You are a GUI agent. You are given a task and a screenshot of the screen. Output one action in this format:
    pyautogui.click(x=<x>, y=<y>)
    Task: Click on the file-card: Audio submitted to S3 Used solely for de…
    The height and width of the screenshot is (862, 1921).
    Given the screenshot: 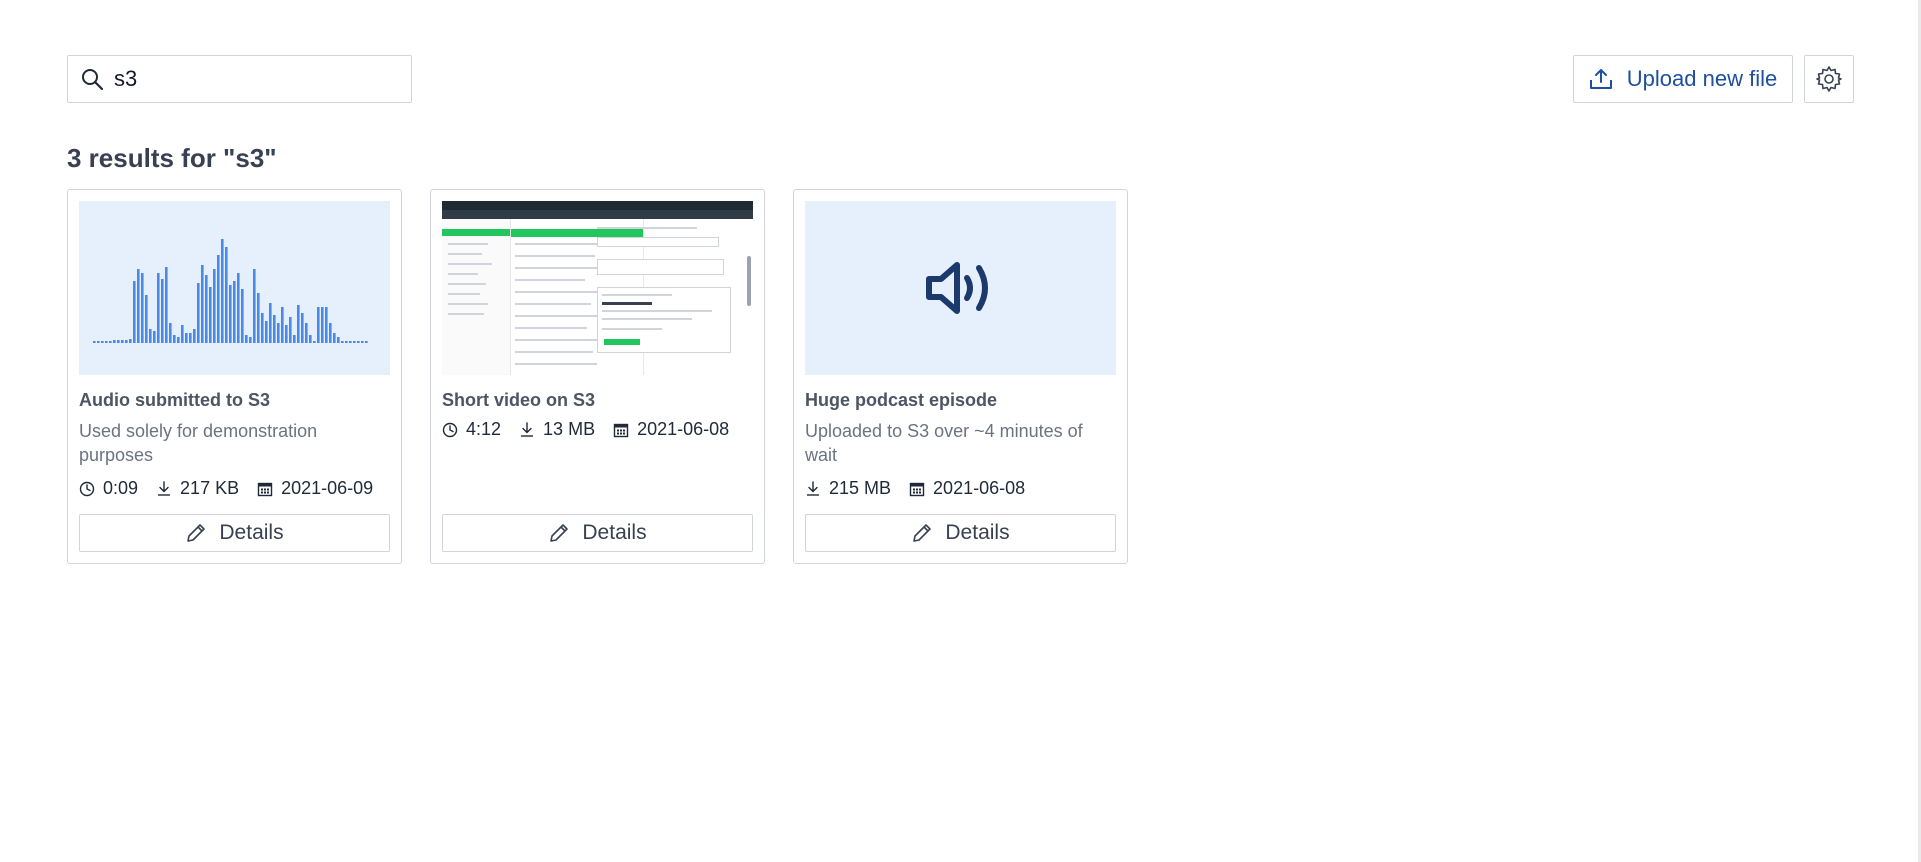 What is the action you would take?
    pyautogui.click(x=234, y=376)
    